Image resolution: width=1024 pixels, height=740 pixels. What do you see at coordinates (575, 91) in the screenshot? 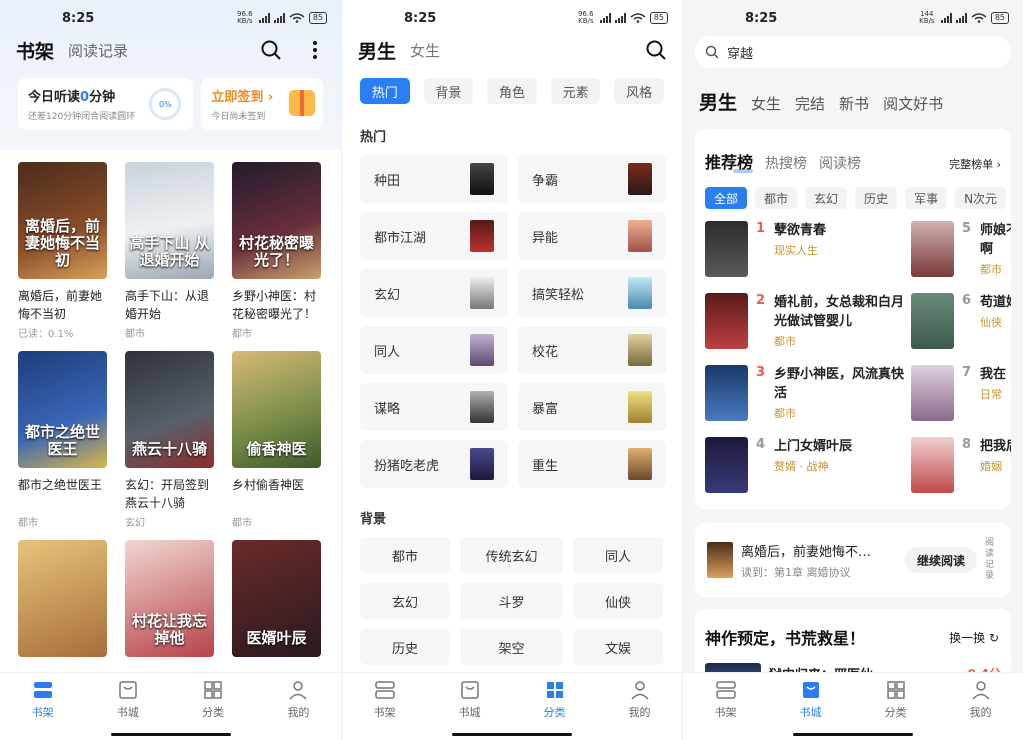
I see `chip-element: 元素` at bounding box center [575, 91].